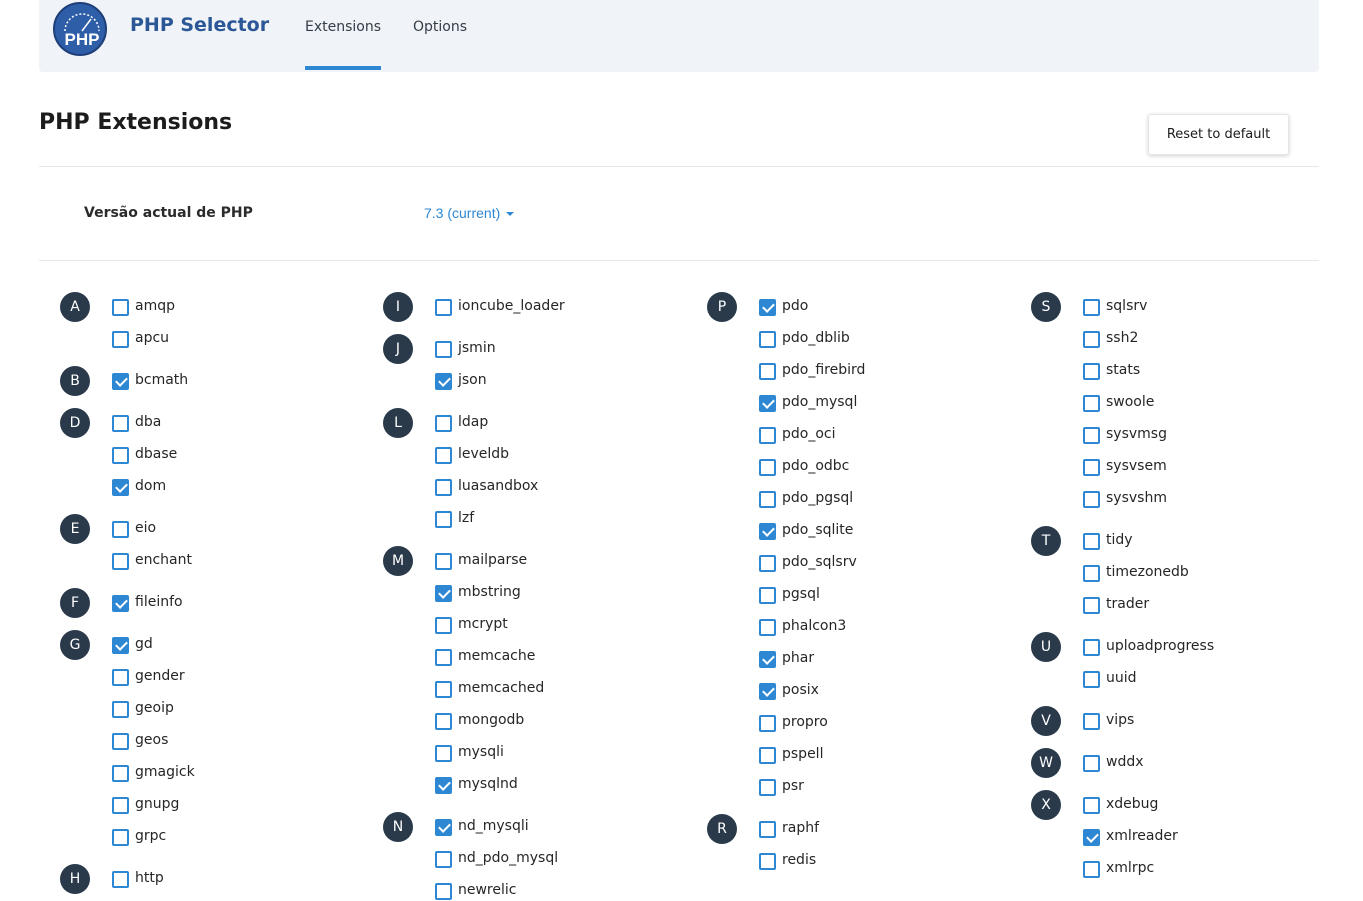 The height and width of the screenshot is (901, 1363). I want to click on extension-label: gender, so click(160, 676).